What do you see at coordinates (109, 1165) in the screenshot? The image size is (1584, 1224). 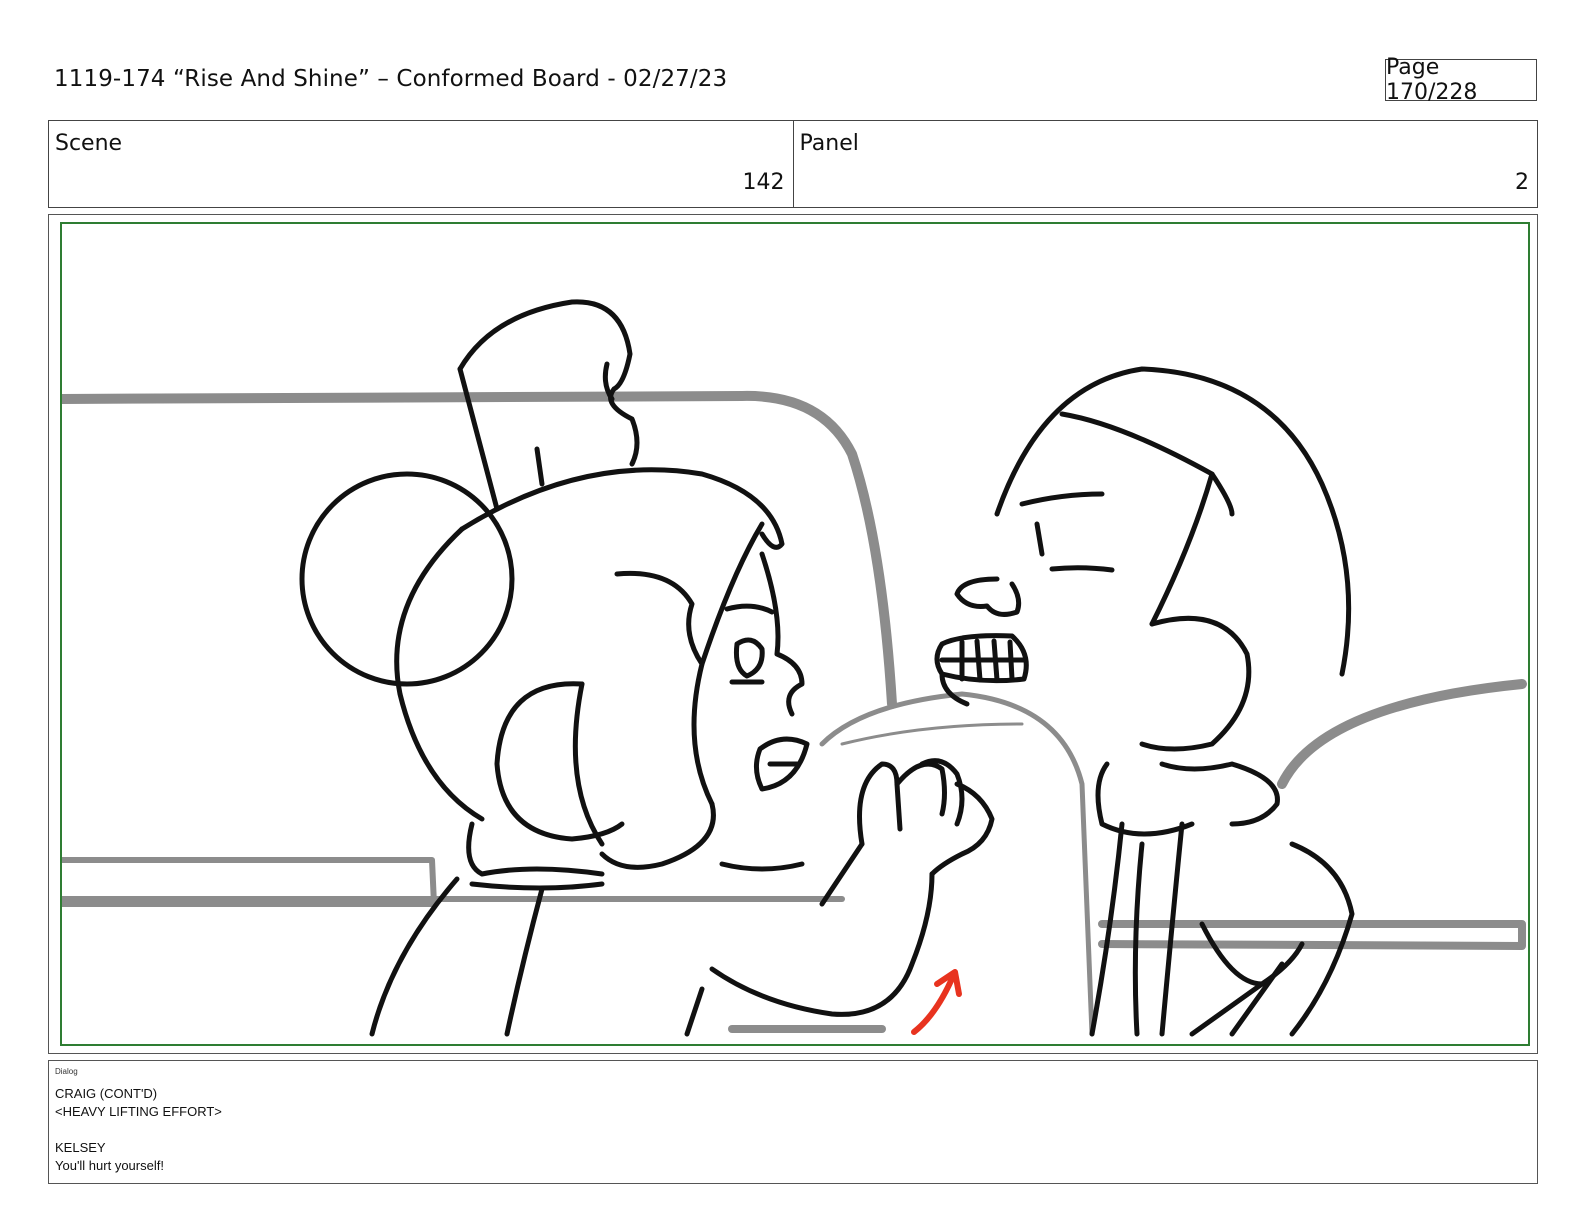 I see `dialog-line: You'll hurt yourself!` at bounding box center [109, 1165].